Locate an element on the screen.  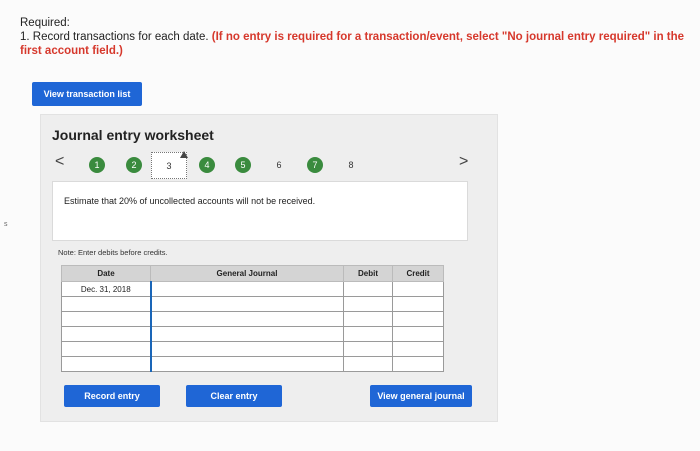
date-cell: Dec. 31, 2018 is located at coordinates (106, 289).